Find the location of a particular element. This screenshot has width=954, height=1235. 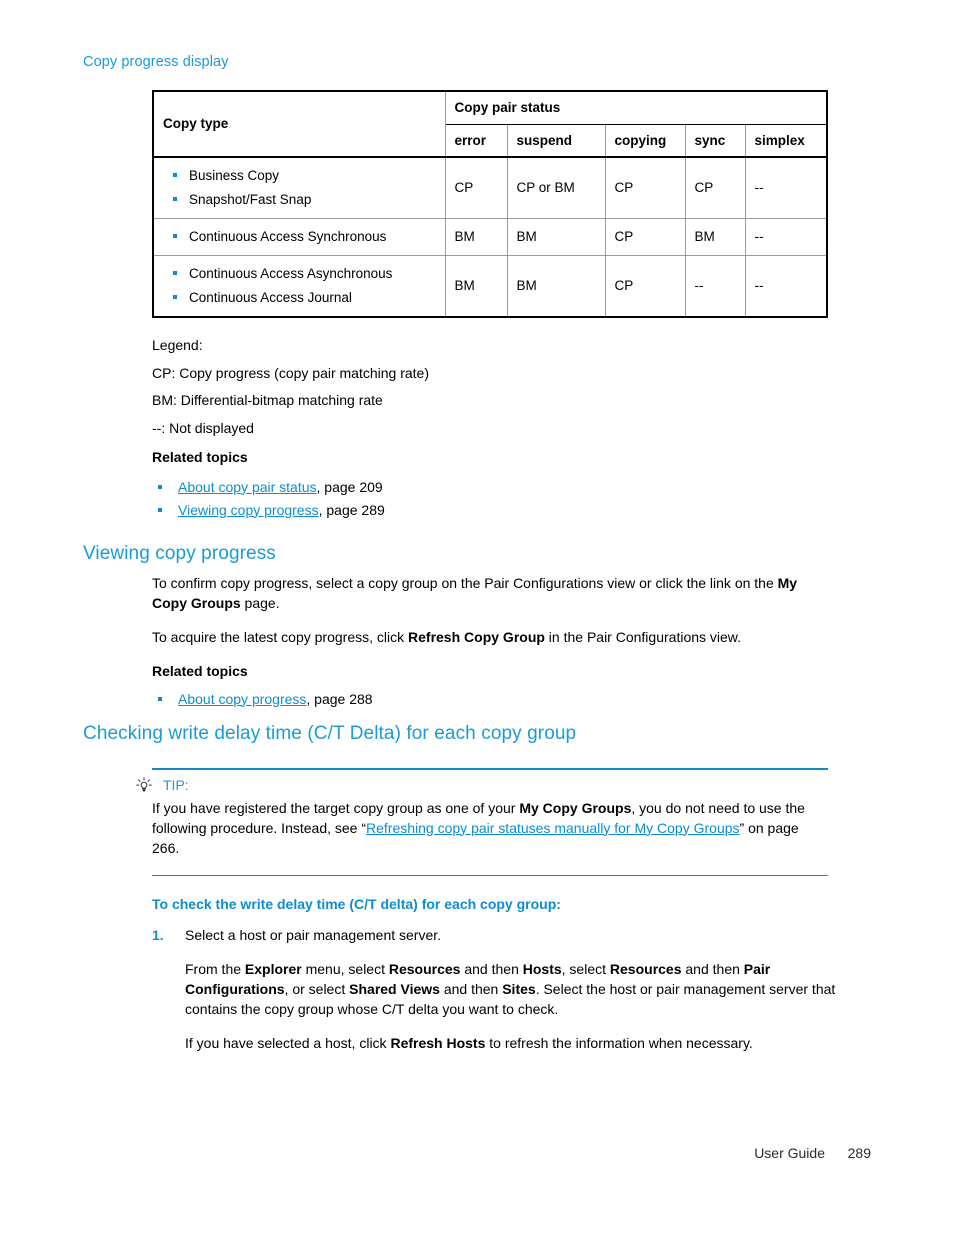

th-copy-type: Copy type is located at coordinates (299, 124).